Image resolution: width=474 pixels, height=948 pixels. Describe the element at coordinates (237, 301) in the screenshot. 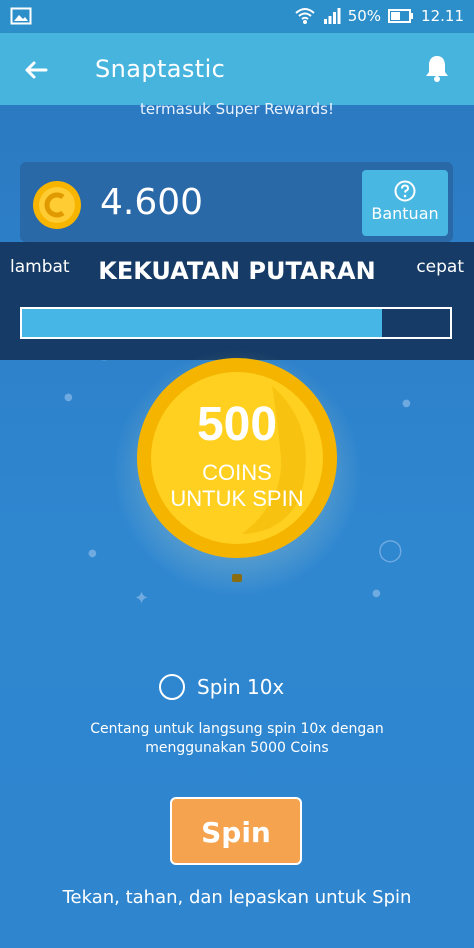

I see `spin-power-panel: lambat KEKUATAN PUTARAN cepat` at that location.